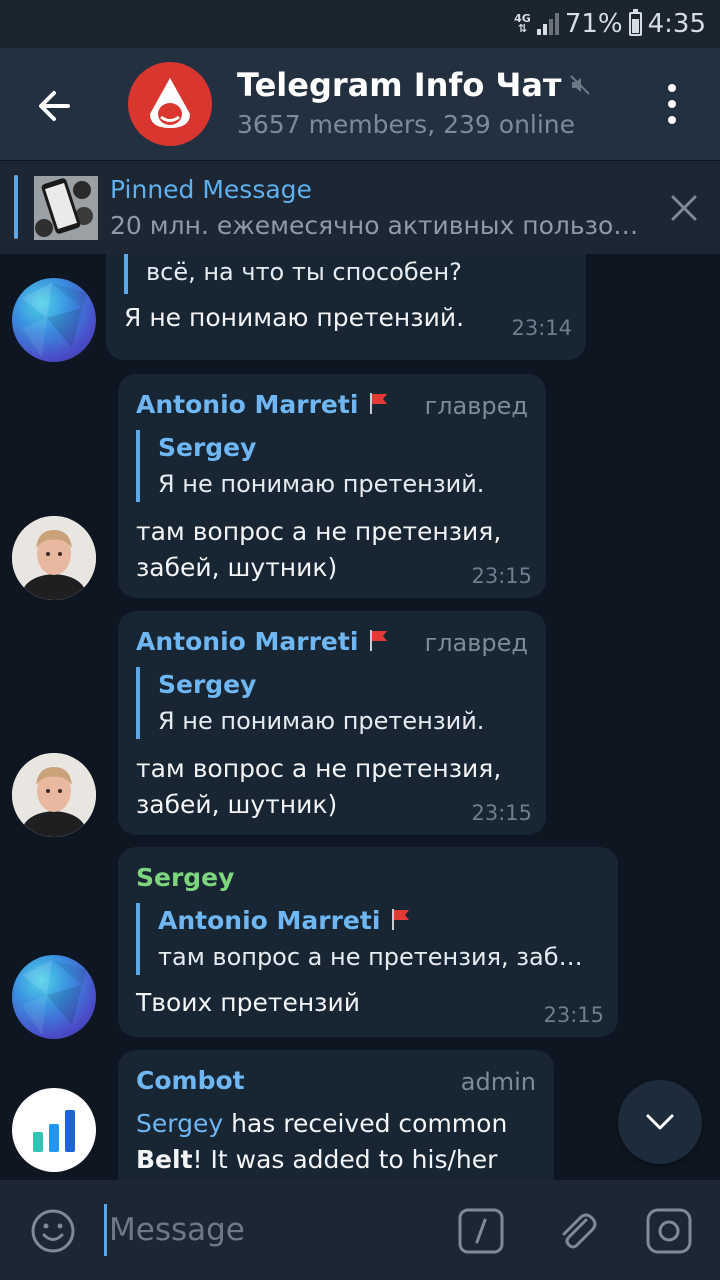  I want to click on user-mention: Sergey, so click(179, 1123).